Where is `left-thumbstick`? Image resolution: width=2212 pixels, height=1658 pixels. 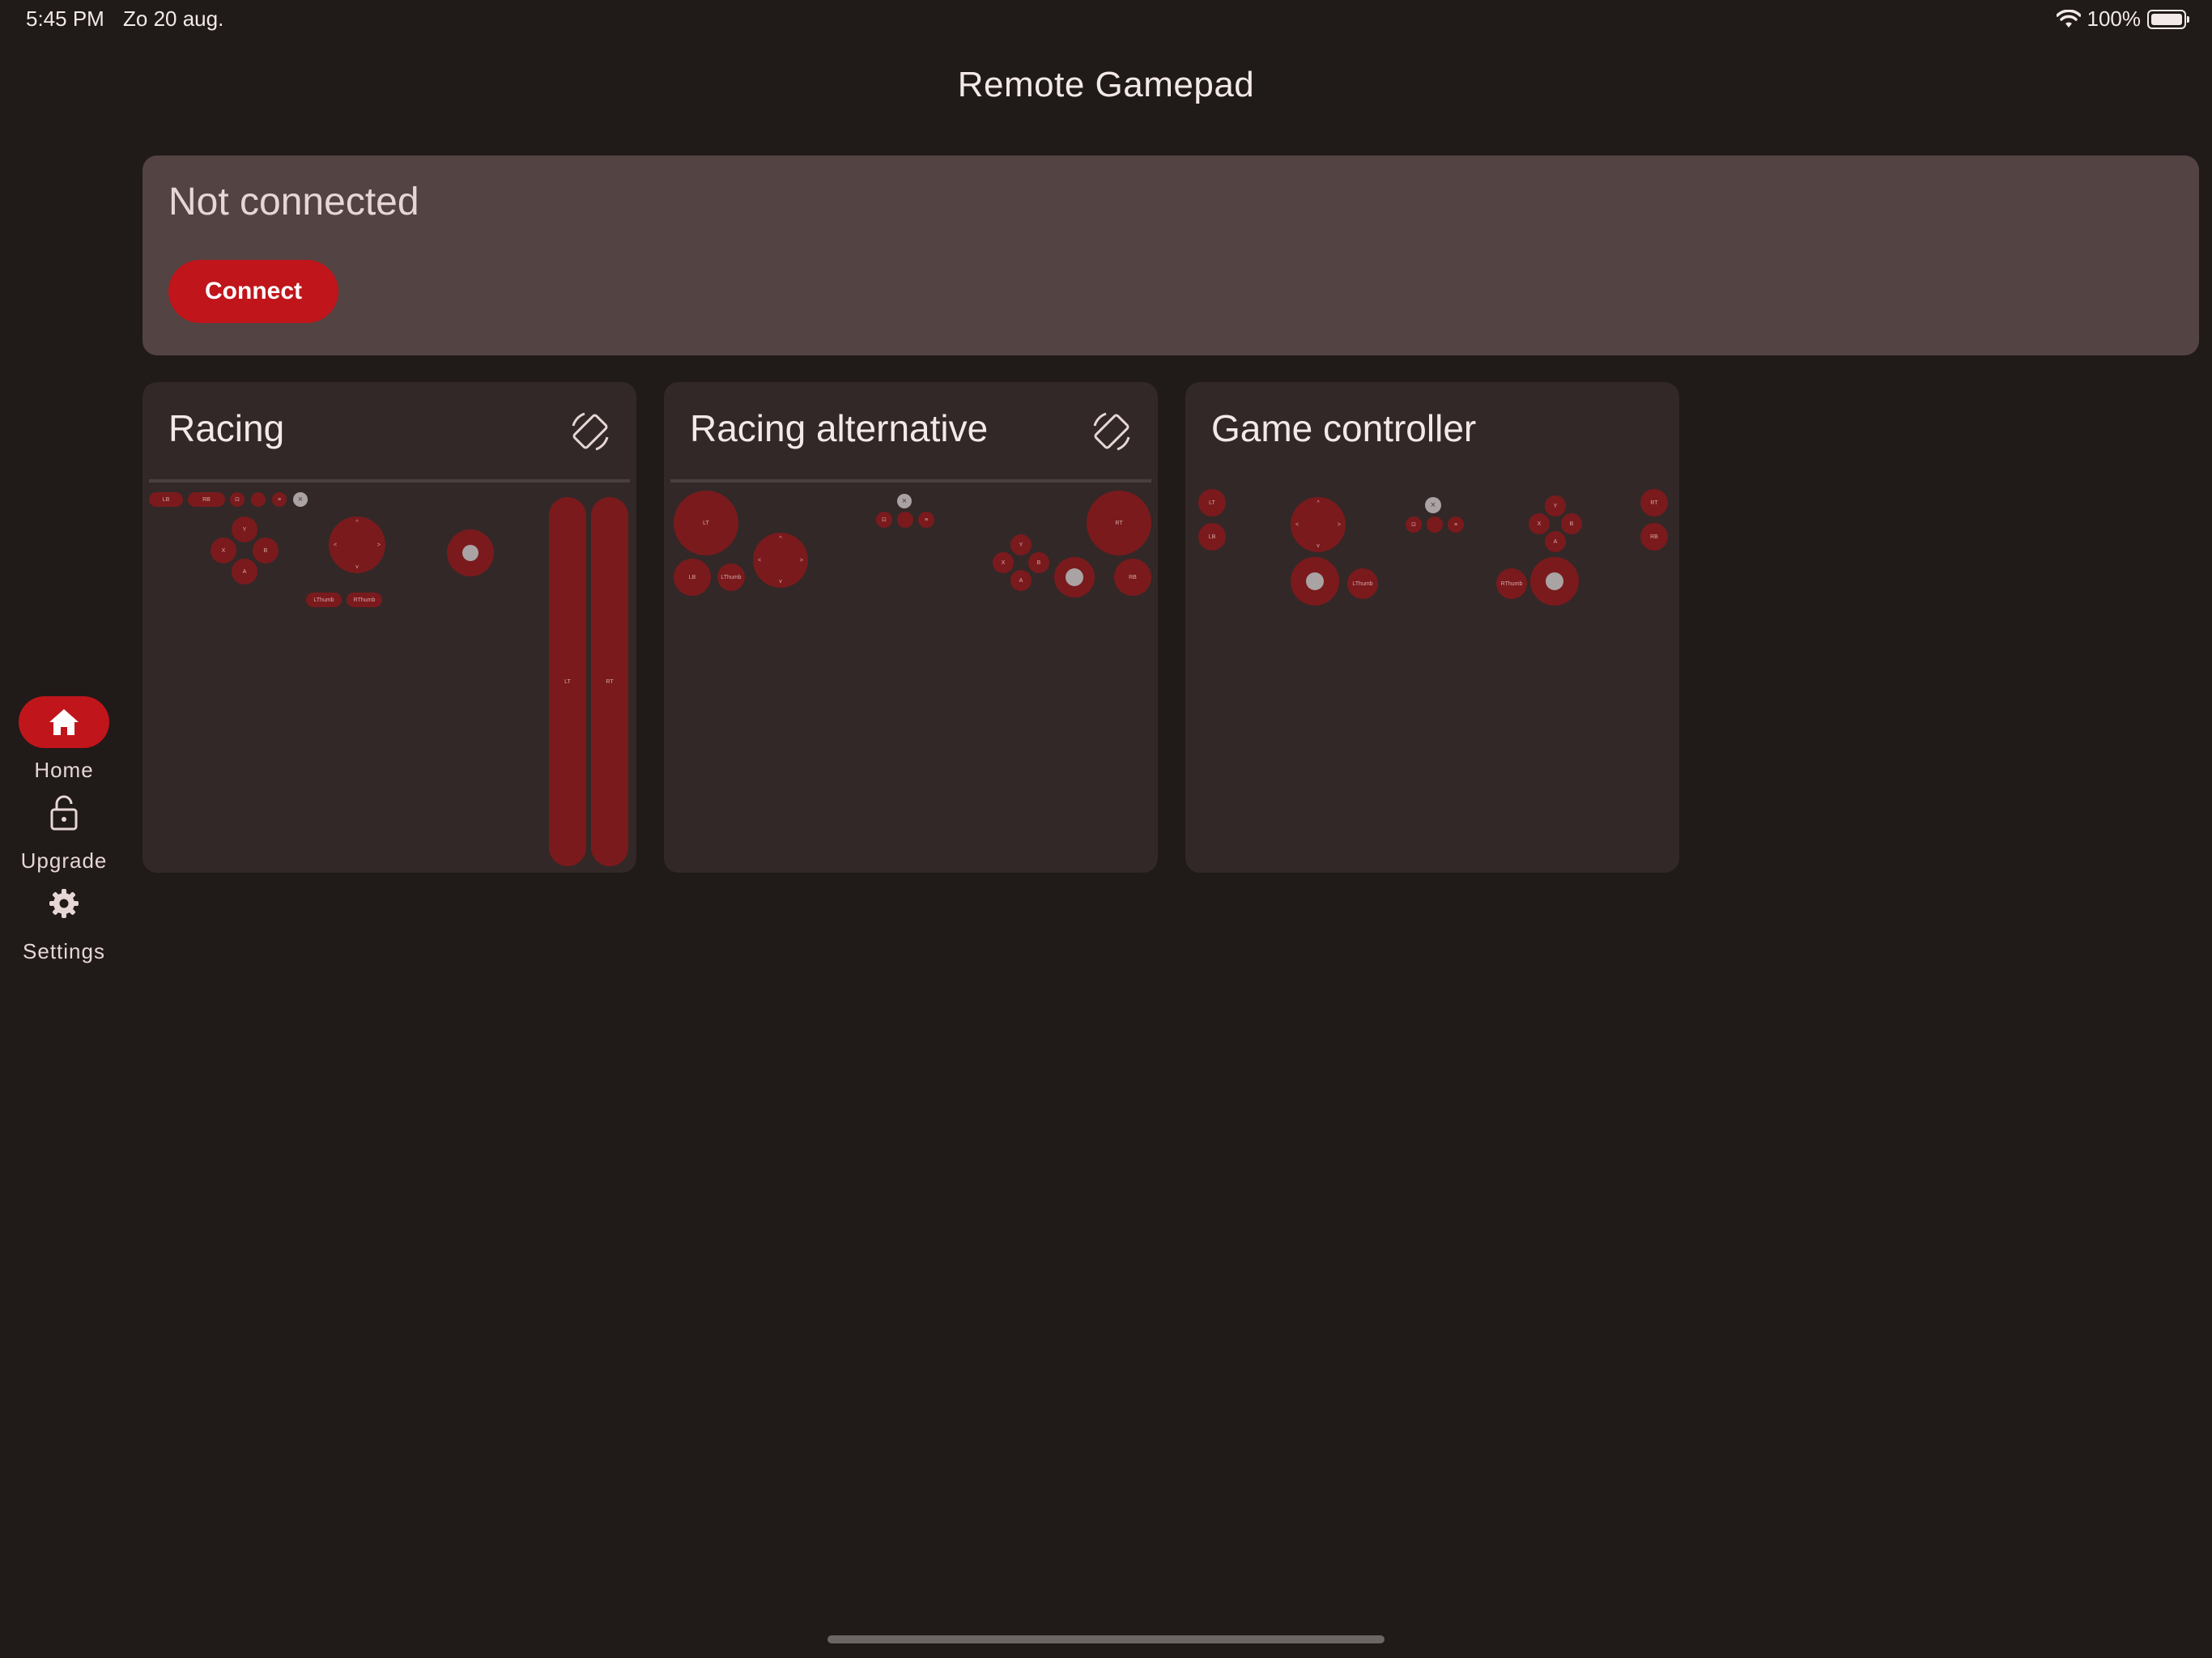 left-thumbstick is located at coordinates (1315, 581).